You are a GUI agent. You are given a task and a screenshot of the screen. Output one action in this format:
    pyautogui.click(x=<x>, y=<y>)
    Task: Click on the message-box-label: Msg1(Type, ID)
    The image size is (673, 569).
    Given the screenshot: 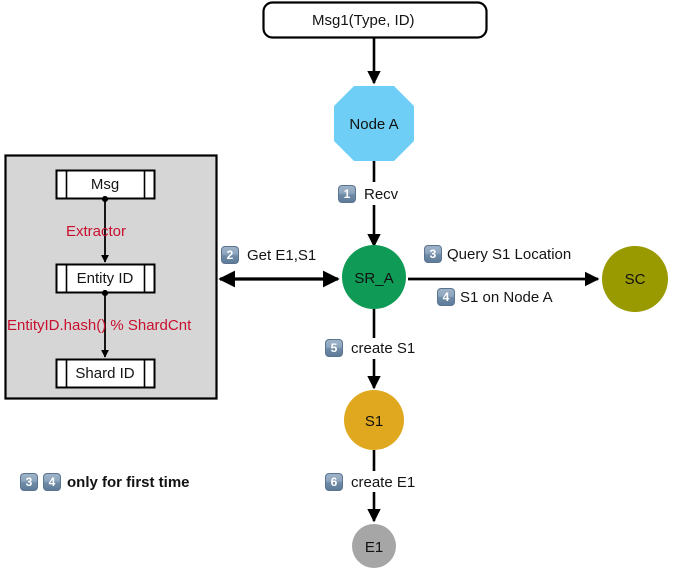 What is the action you would take?
    pyautogui.click(x=363, y=20)
    